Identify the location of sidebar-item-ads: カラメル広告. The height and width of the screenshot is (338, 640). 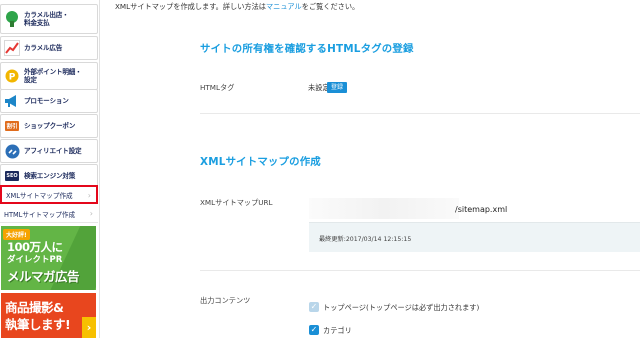
(49, 48).